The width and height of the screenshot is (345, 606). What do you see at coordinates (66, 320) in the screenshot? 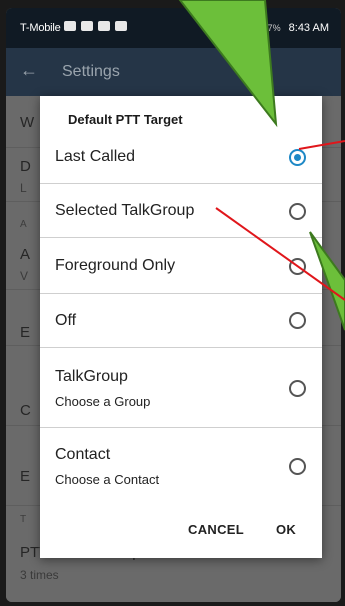
I see `option-label: Off` at bounding box center [66, 320].